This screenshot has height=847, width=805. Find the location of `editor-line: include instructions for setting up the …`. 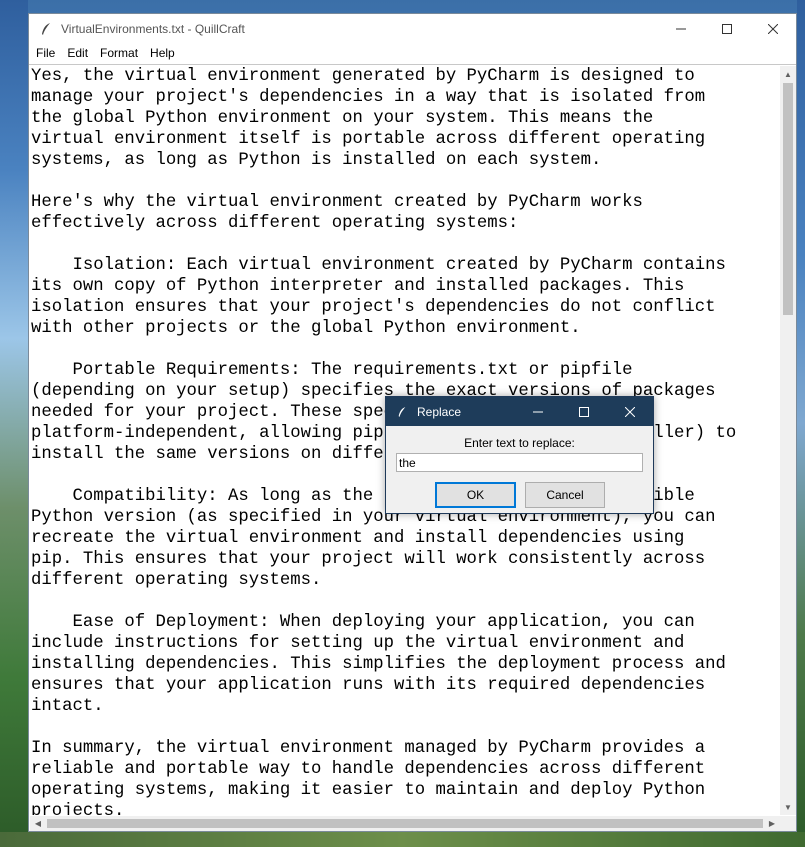

editor-line: include instructions for setting up the … is located at coordinates (358, 643).